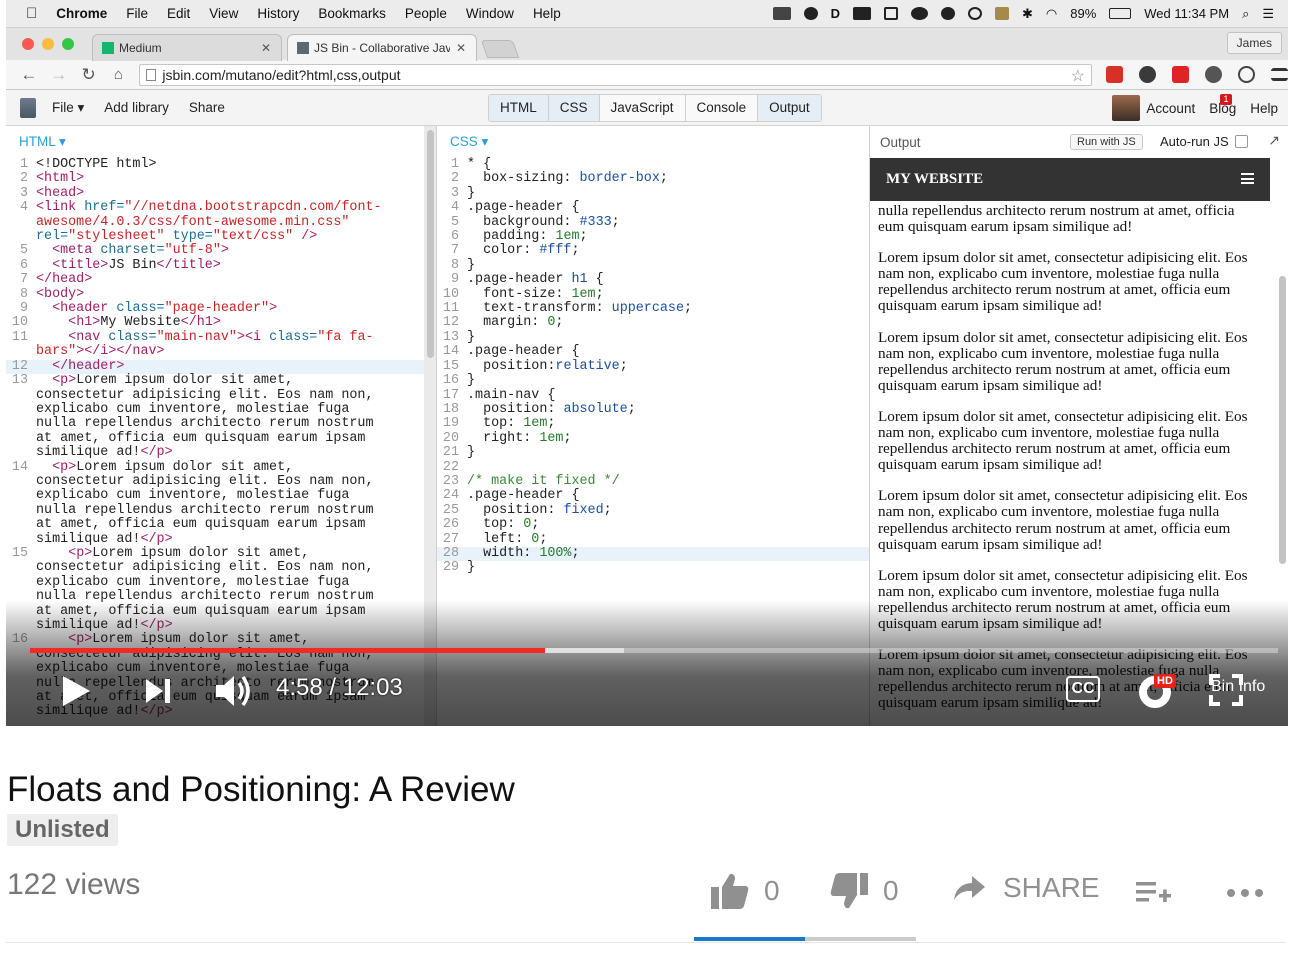  I want to click on hat-icon, so click(919, 13).